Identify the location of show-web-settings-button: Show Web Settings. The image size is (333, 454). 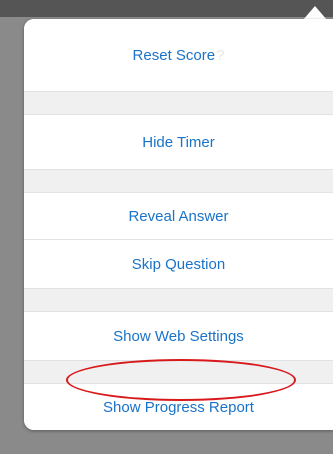
(178, 336).